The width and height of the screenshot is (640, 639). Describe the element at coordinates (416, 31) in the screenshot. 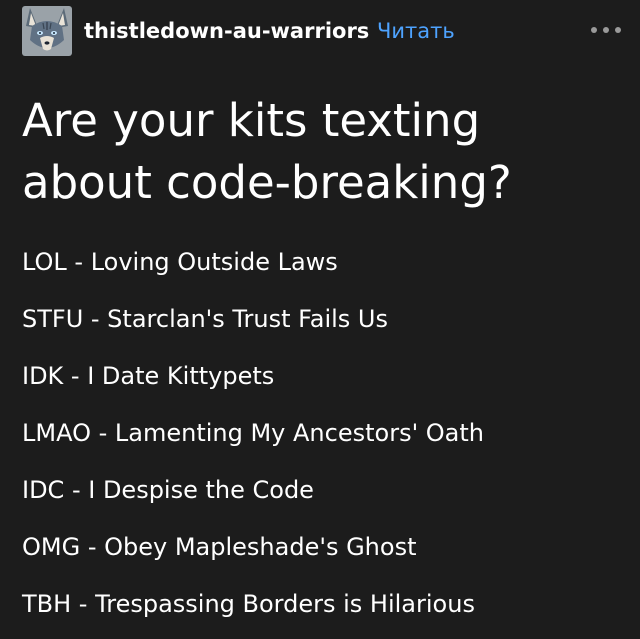

I see `follow-button: Читать` at that location.